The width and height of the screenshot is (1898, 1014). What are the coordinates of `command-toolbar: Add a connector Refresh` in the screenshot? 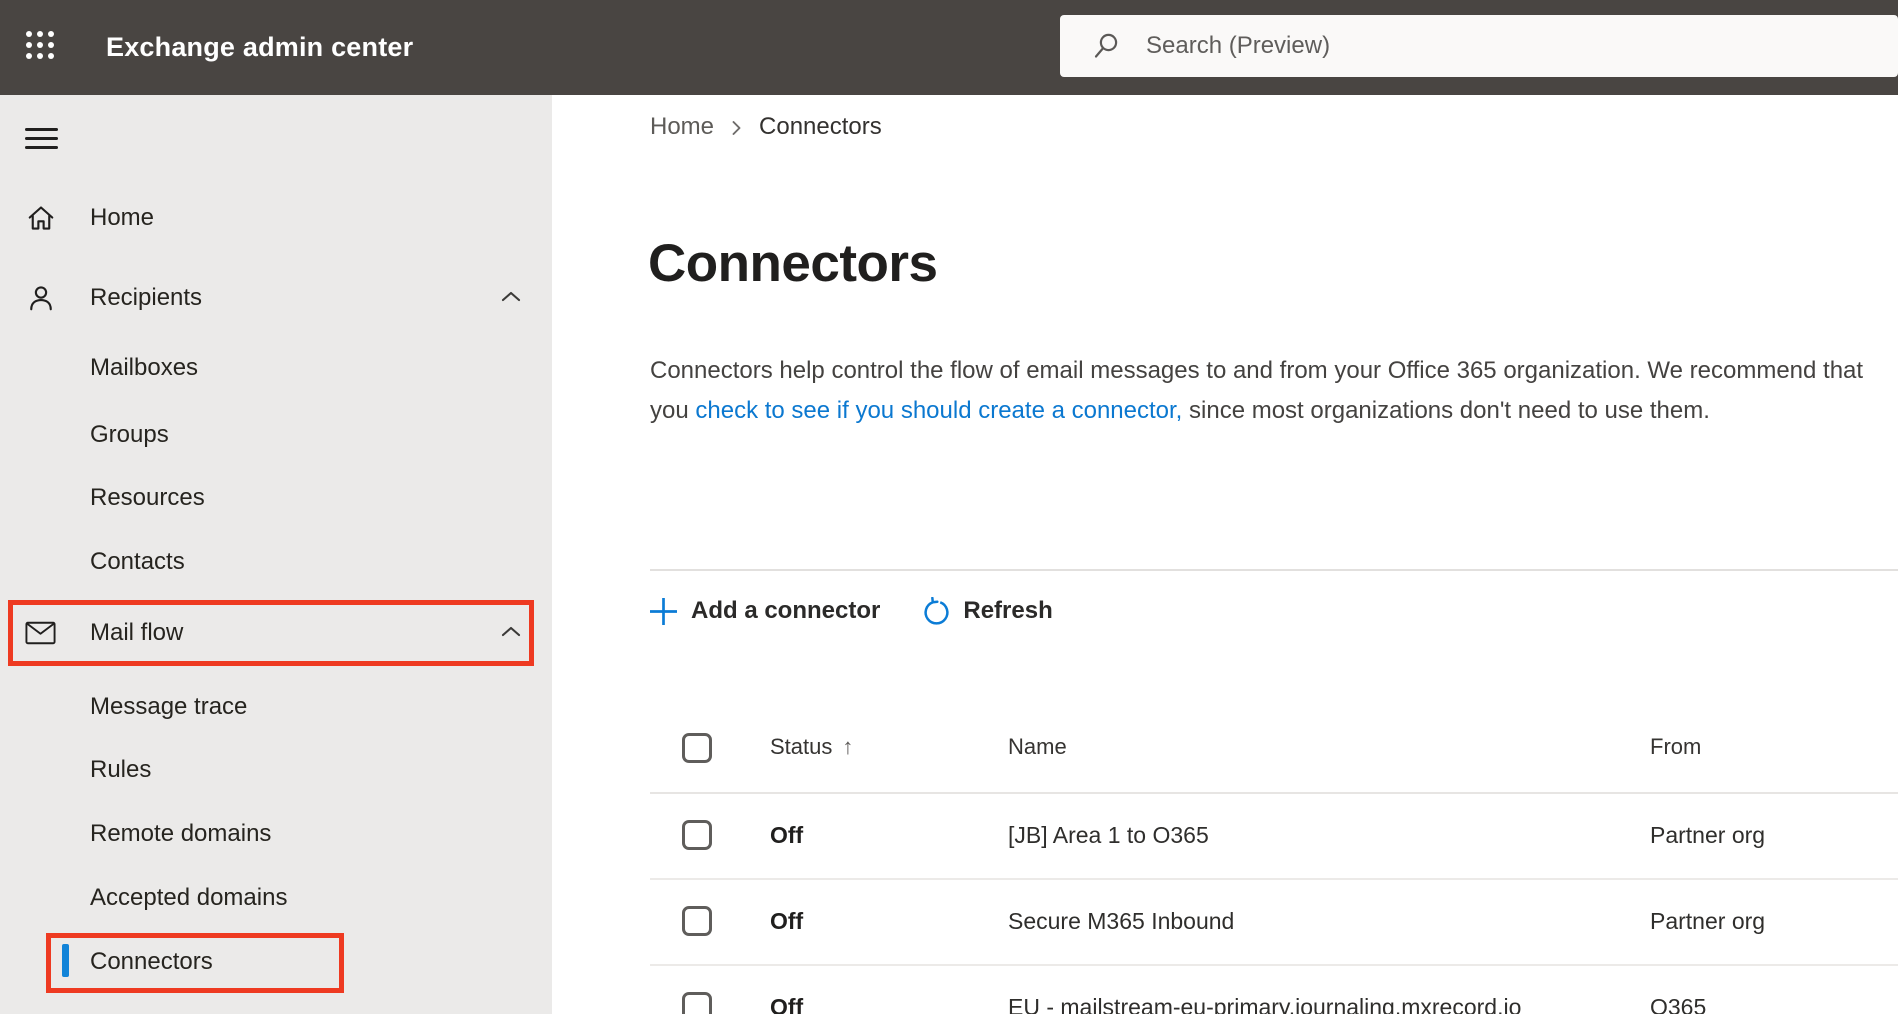 It's located at (850, 611).